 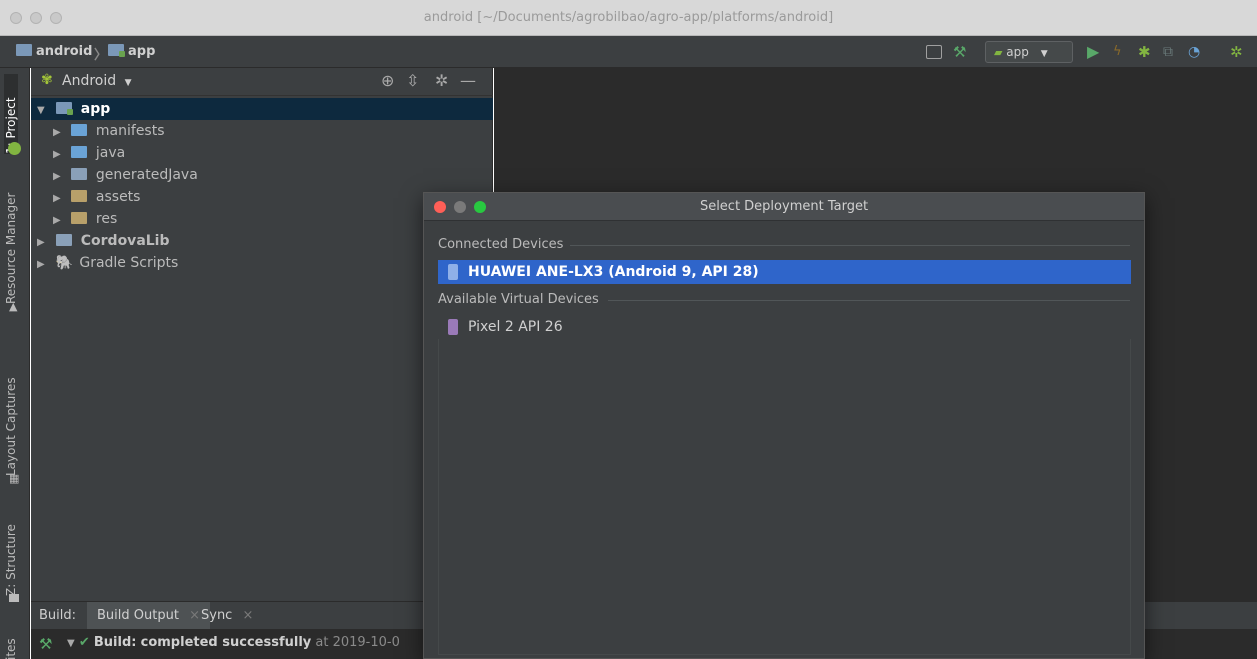 What do you see at coordinates (58, 615) in the screenshot?
I see `build-panel-label: Build:` at bounding box center [58, 615].